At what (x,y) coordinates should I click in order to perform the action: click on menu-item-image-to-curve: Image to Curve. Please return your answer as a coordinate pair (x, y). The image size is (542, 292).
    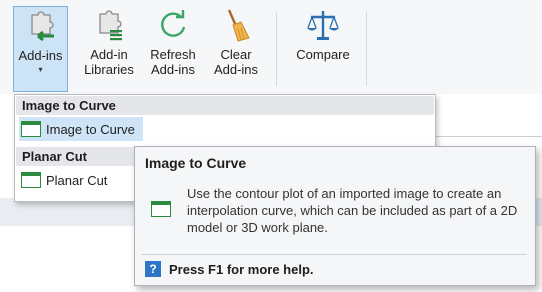
    Looking at the image, I should click on (81, 129).